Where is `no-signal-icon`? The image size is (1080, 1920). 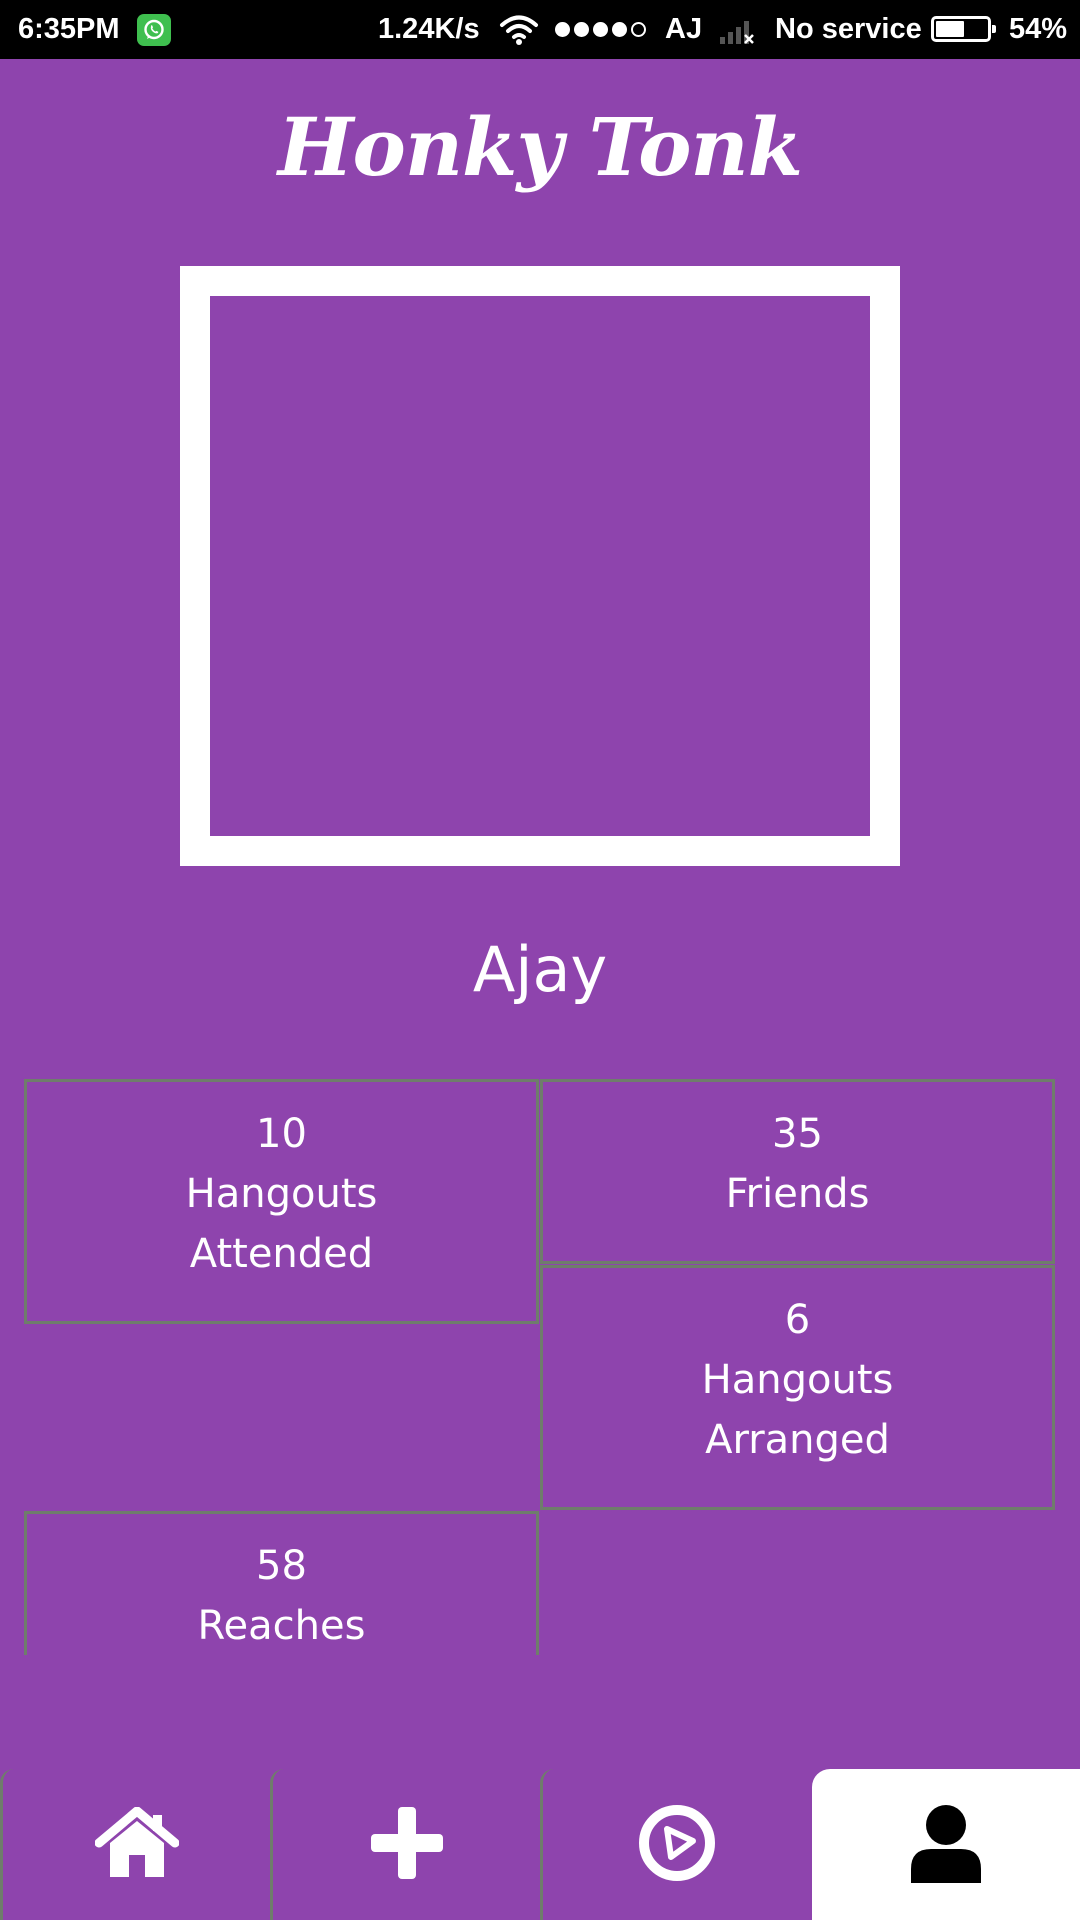 no-signal-icon is located at coordinates (738, 35).